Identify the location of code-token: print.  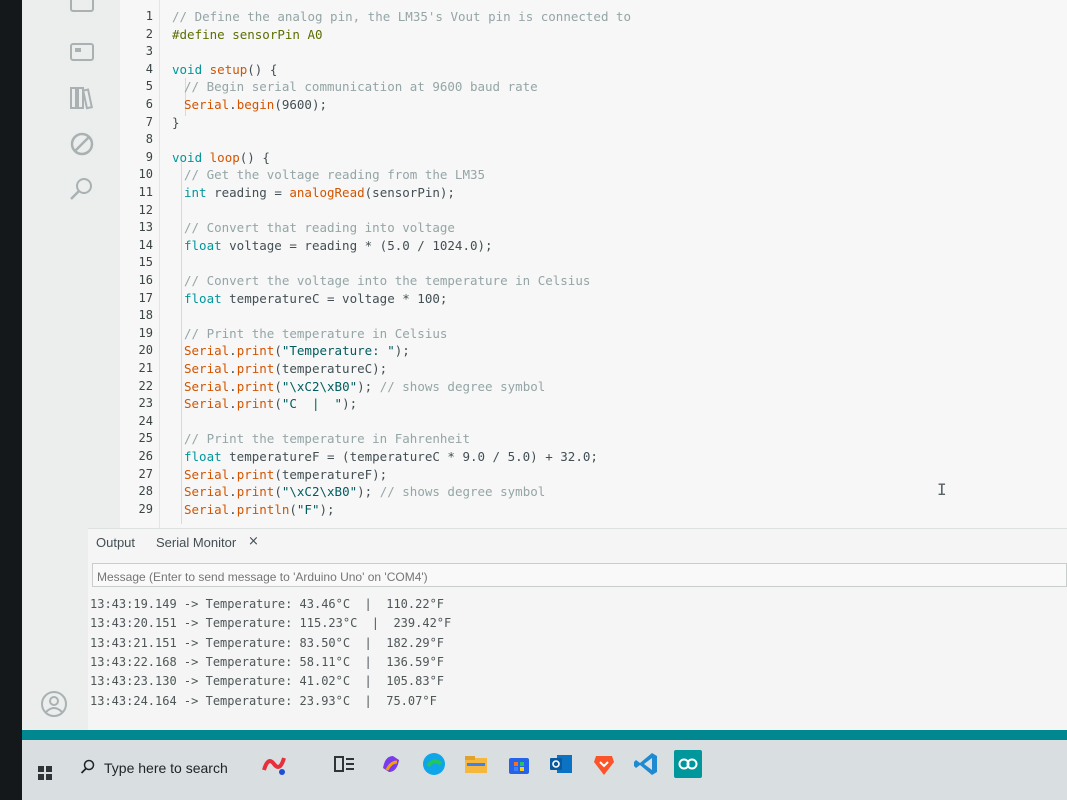
(255, 474).